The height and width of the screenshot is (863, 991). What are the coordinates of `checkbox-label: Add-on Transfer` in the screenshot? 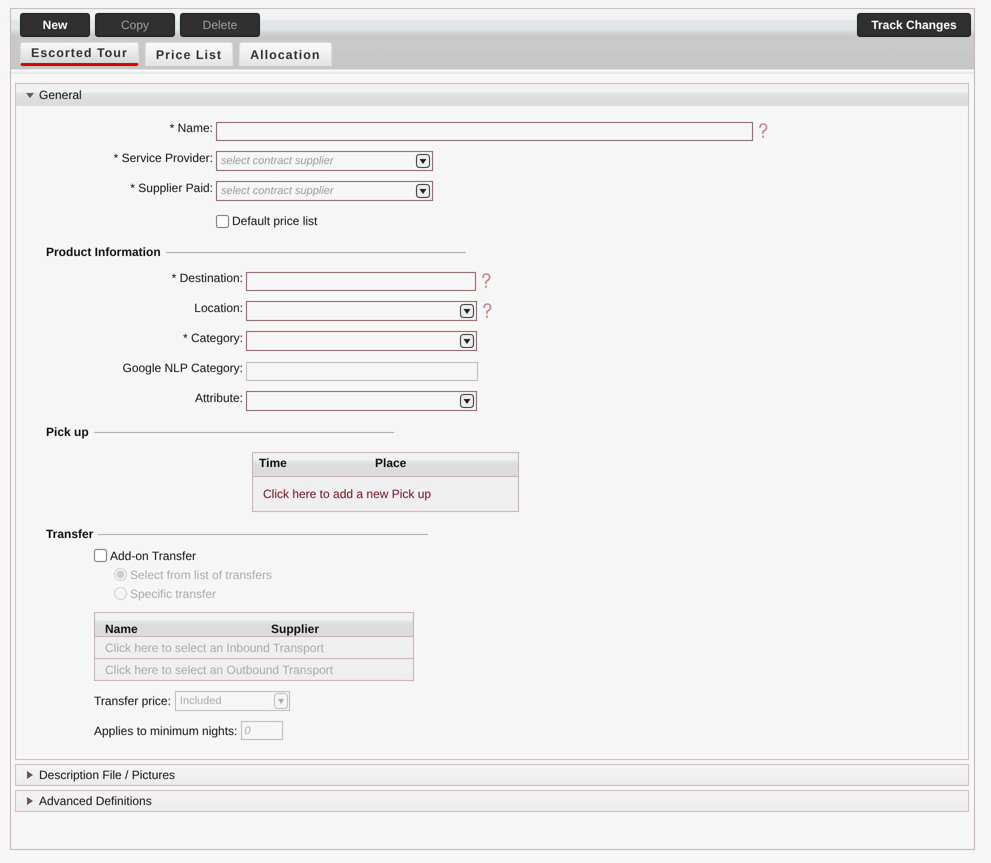 It's located at (153, 555).